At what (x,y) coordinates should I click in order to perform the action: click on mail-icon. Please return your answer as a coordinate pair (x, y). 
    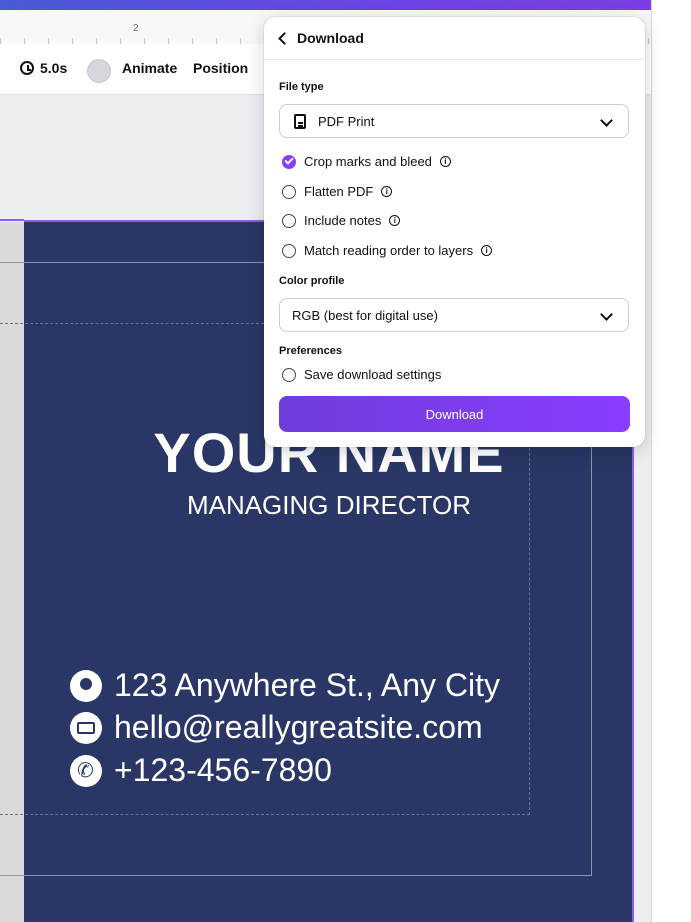
    Looking at the image, I should click on (86, 727).